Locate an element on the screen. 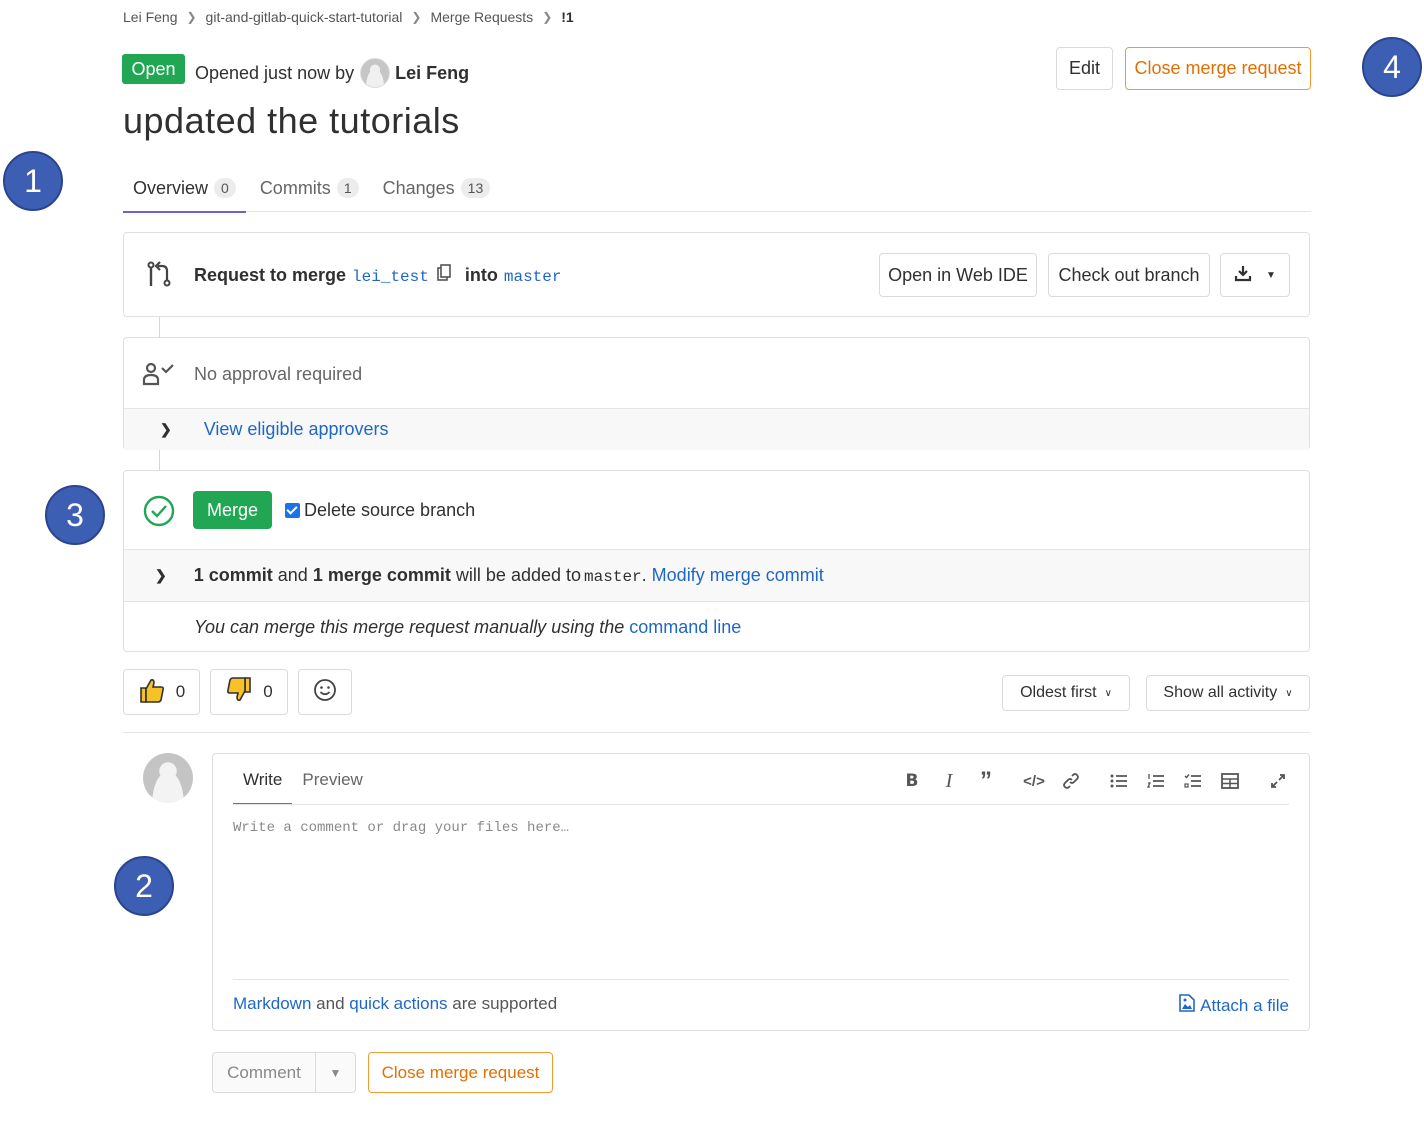  edit-button: Edit is located at coordinates (1084, 68).